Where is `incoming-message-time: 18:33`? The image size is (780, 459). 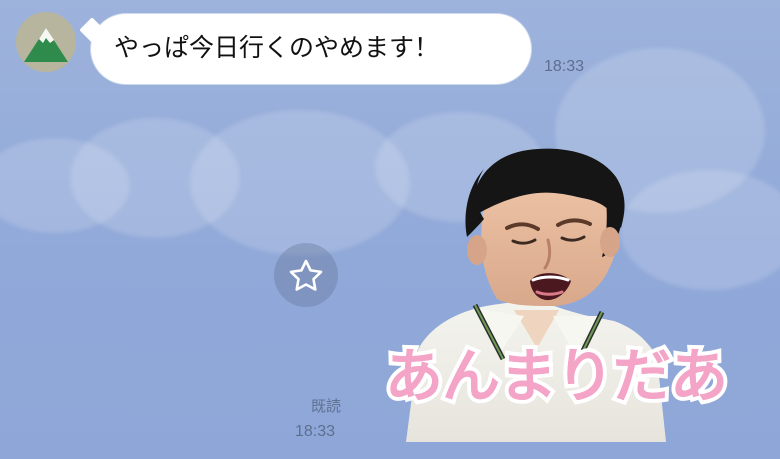
incoming-message-time: 18:33 is located at coordinates (564, 66).